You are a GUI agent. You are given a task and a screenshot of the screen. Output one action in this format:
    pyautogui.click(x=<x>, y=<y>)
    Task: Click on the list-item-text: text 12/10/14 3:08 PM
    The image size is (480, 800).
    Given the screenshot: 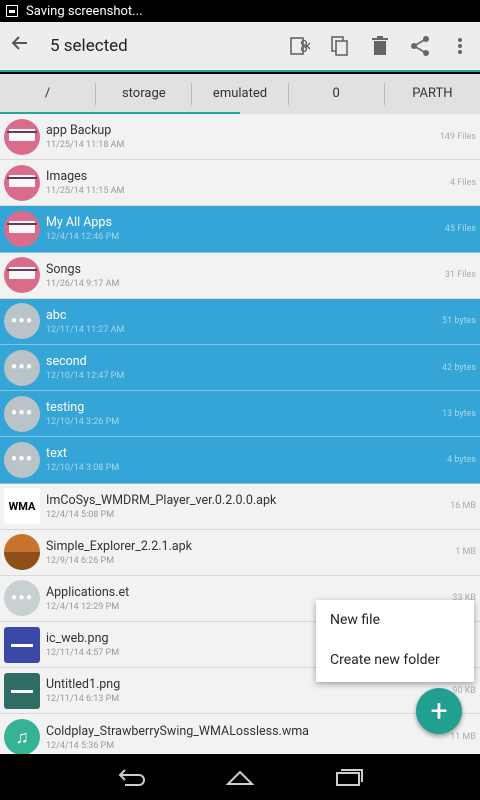 What is the action you would take?
    pyautogui.click(x=246, y=459)
    